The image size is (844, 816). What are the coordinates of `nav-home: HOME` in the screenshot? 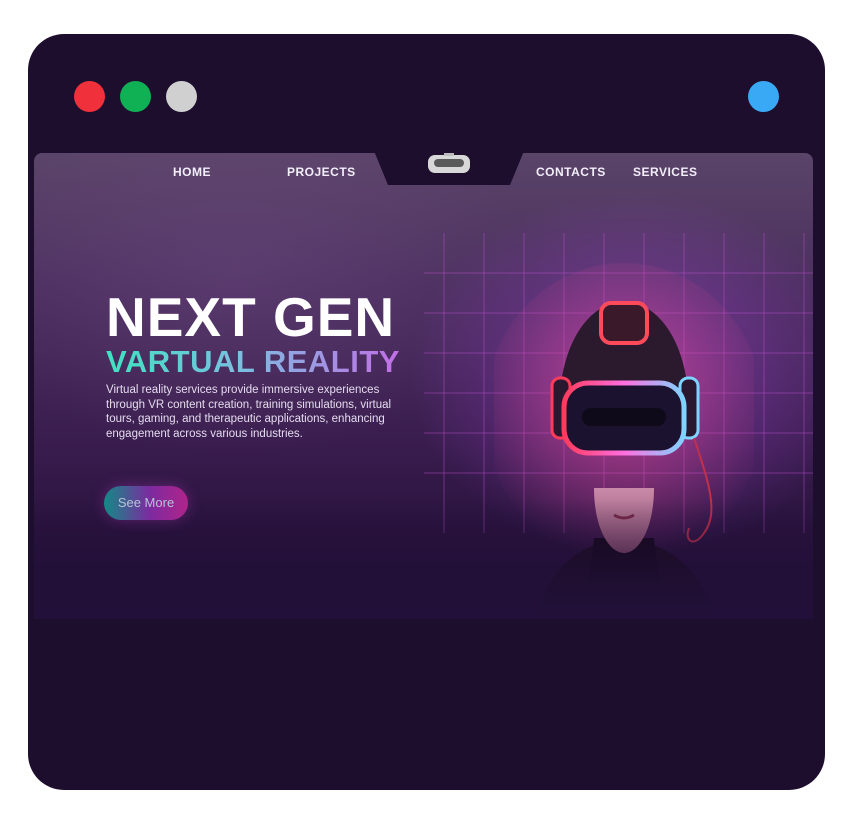 It's located at (192, 172).